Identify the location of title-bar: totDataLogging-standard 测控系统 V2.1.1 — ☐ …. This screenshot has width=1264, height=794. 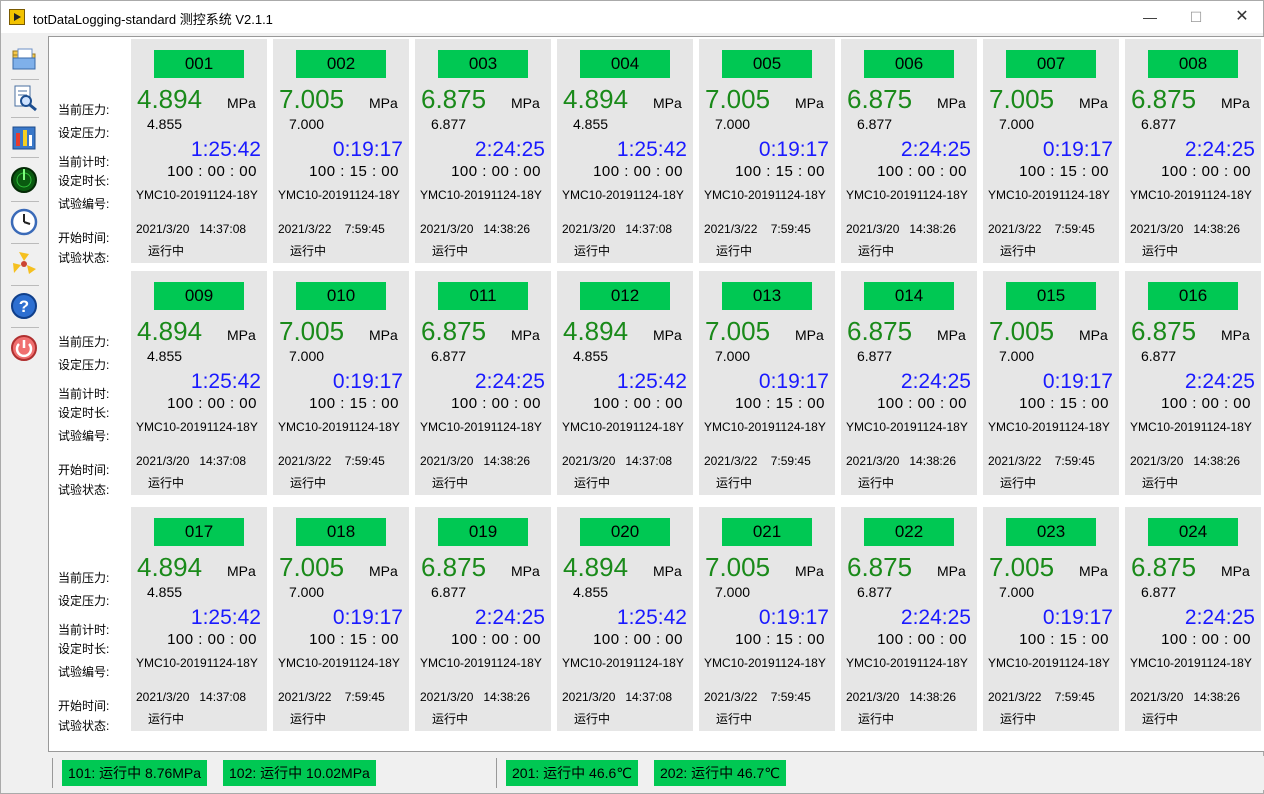
(632, 17).